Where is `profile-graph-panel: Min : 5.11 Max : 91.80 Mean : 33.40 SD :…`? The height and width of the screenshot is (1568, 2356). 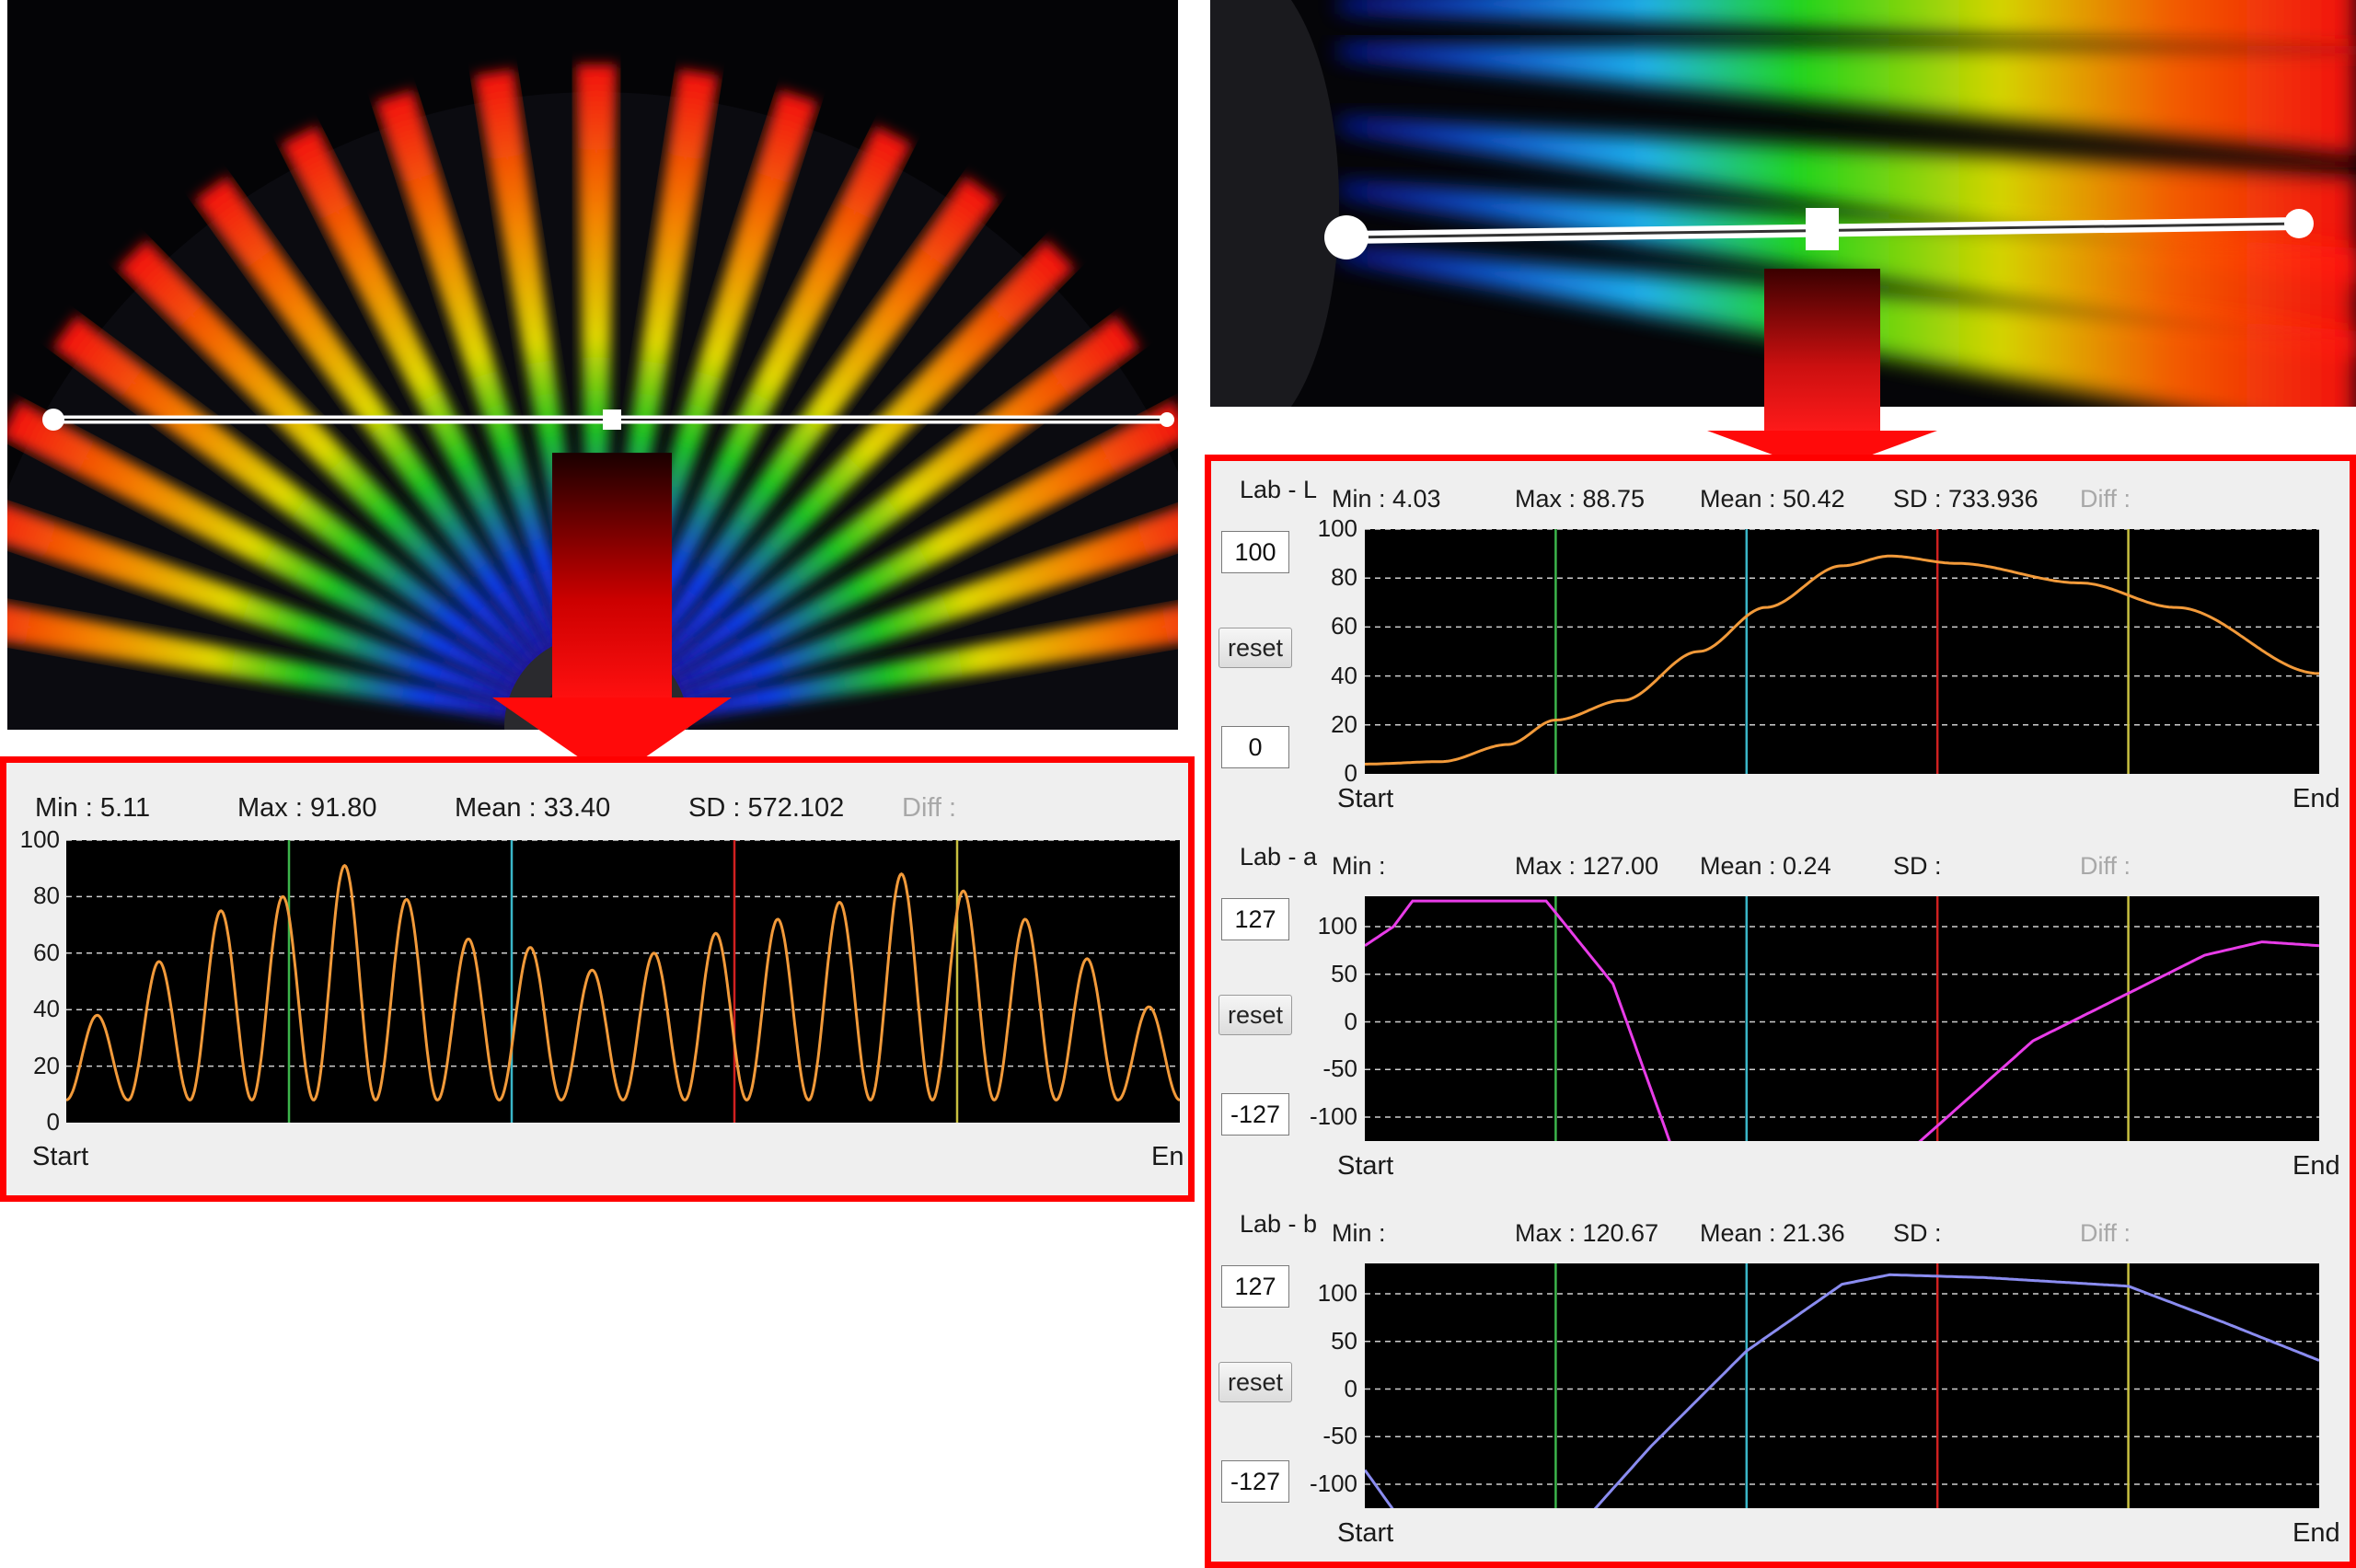
profile-graph-panel: Min : 5.11 Max : 91.80 Mean : 33.40 SD :… is located at coordinates (597, 979).